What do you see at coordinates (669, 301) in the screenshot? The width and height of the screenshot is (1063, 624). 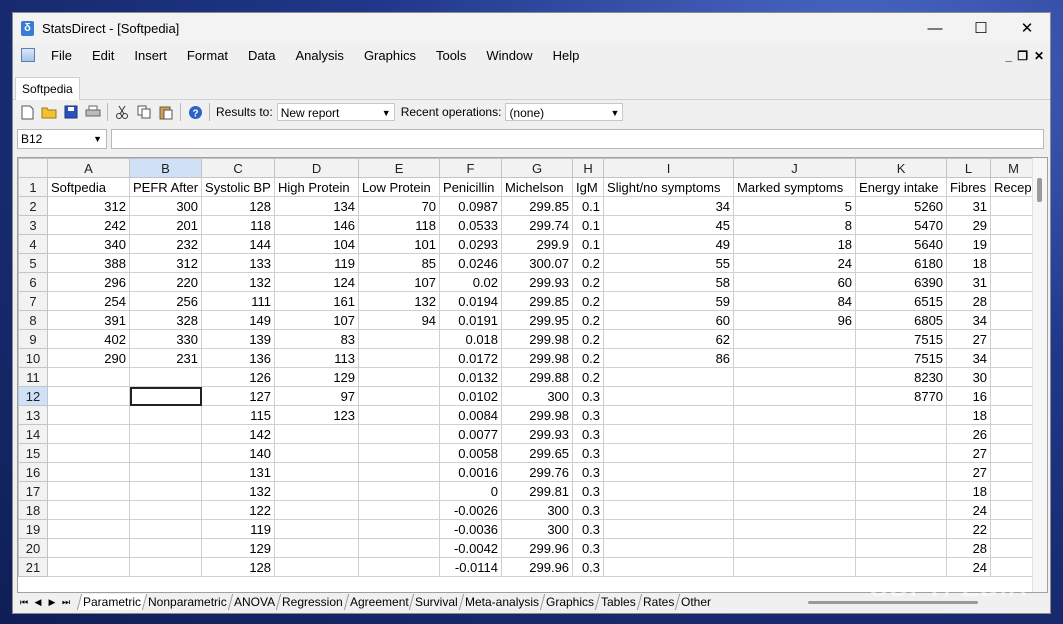 I see `cell: 59` at bounding box center [669, 301].